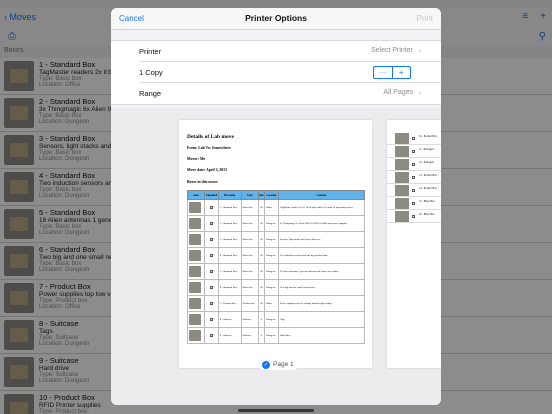 The height and width of the screenshot is (414, 552). I want to click on box-name-cell: 8 - Suitcase, so click(229, 319).